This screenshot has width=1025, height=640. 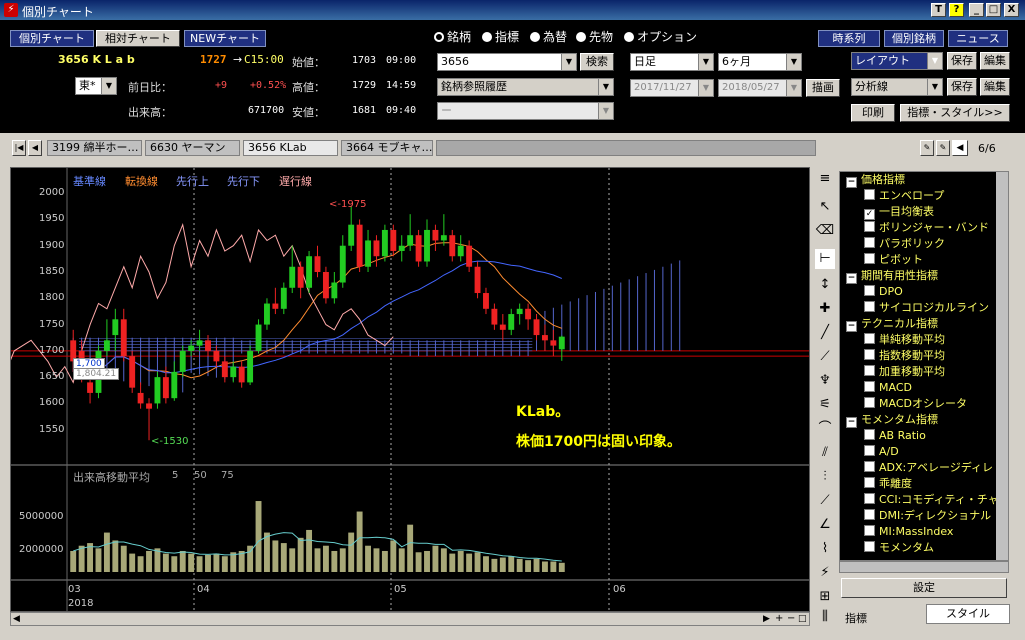 What do you see at coordinates (895, 436) in the screenshot?
I see `indicator-item: AB Ratio` at bounding box center [895, 436].